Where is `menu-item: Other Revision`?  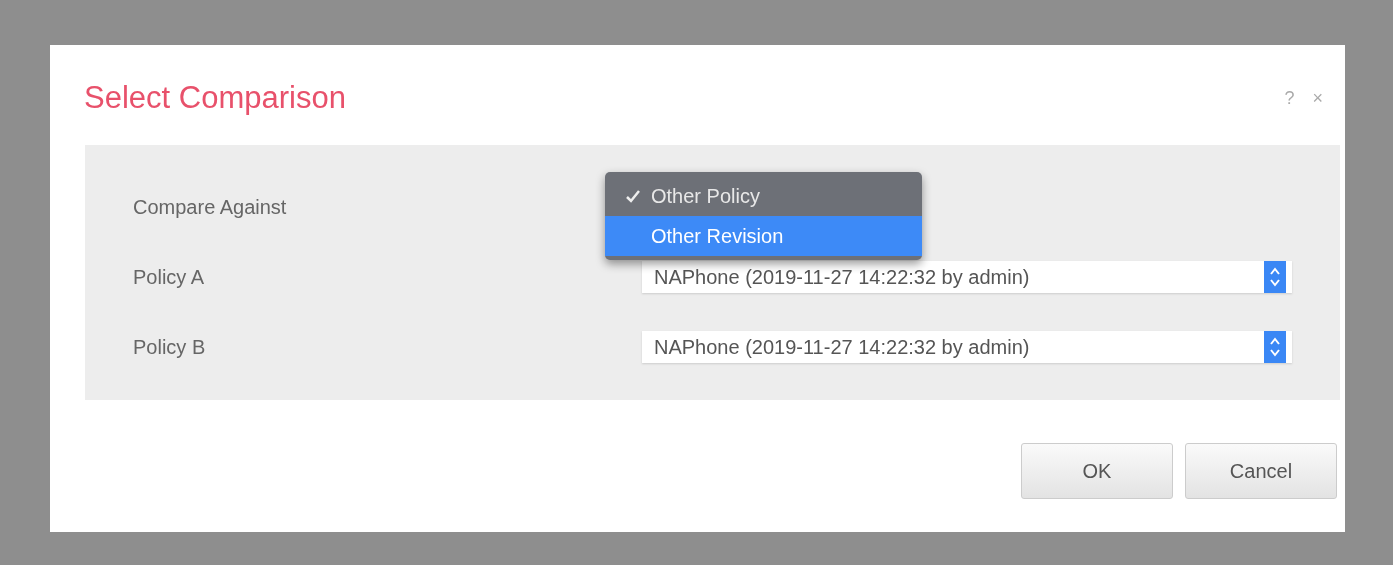
menu-item: Other Revision is located at coordinates (763, 236).